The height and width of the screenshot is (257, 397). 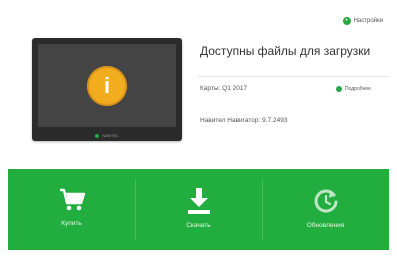 I want to click on buy-button: Купить, so click(x=71, y=209).